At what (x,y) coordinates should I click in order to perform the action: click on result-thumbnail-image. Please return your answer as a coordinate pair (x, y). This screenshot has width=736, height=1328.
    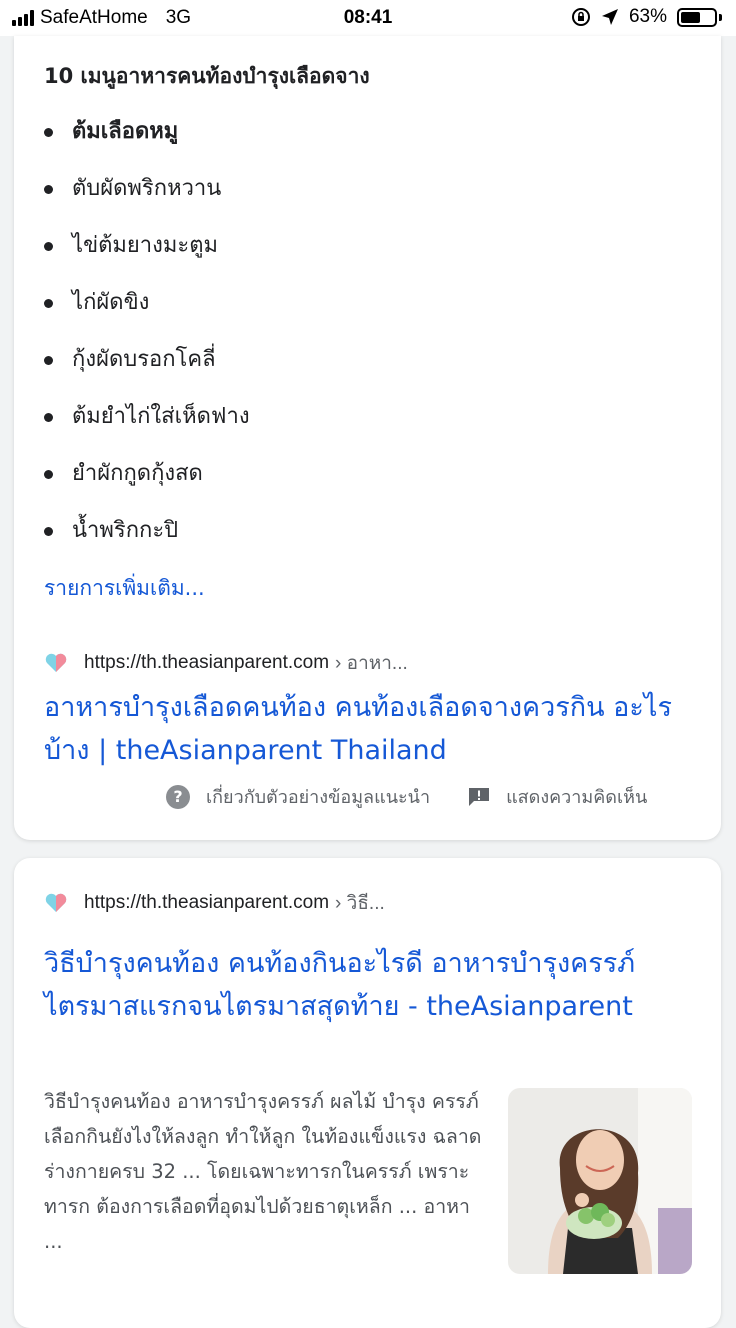
    Looking at the image, I should click on (600, 1181).